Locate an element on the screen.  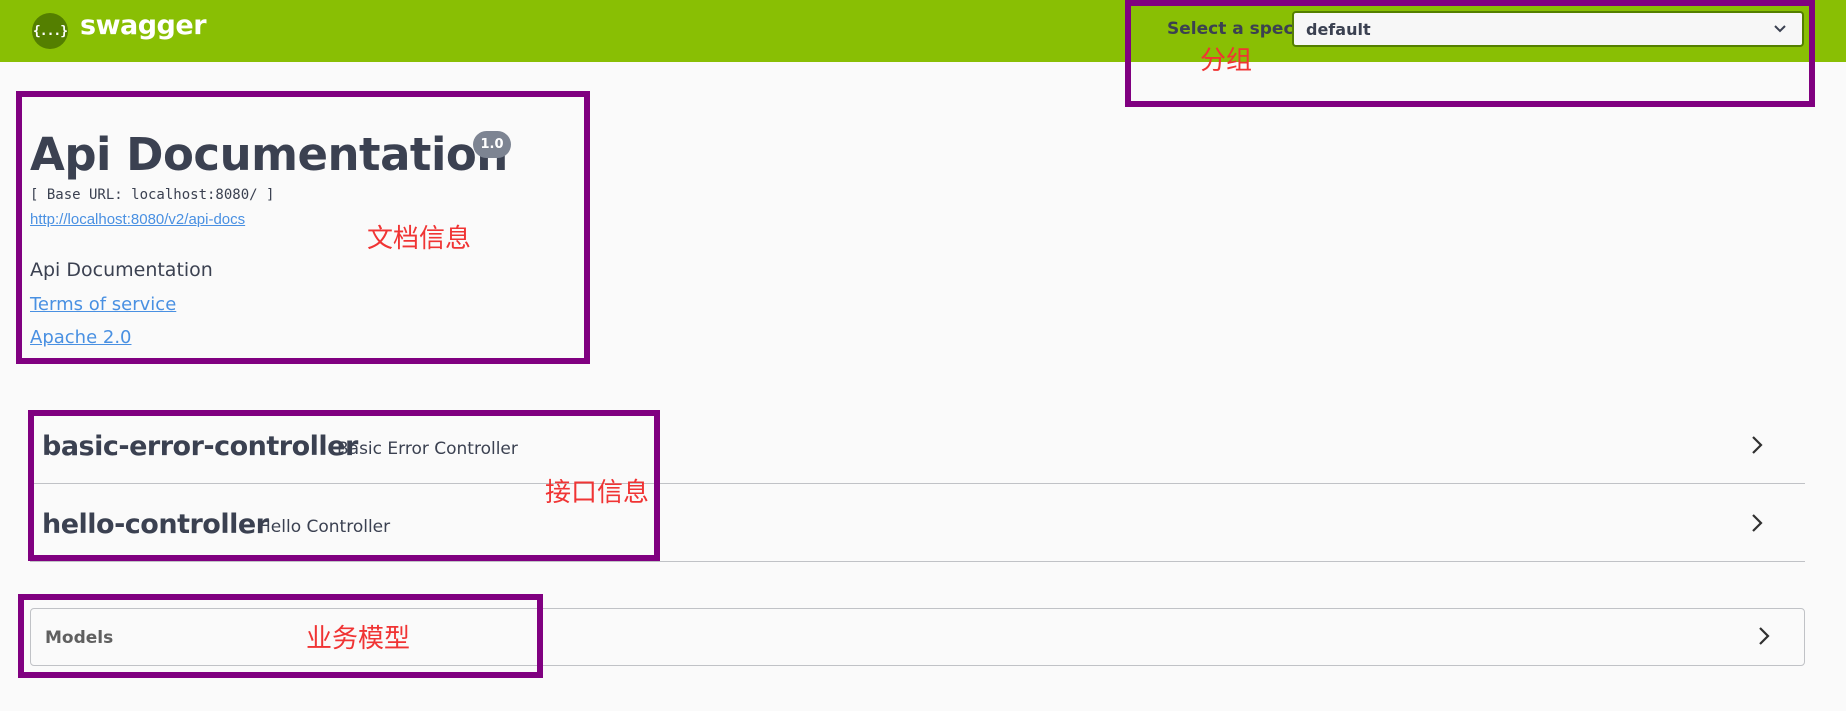
annotation-box-doc-info is located at coordinates (303, 227).